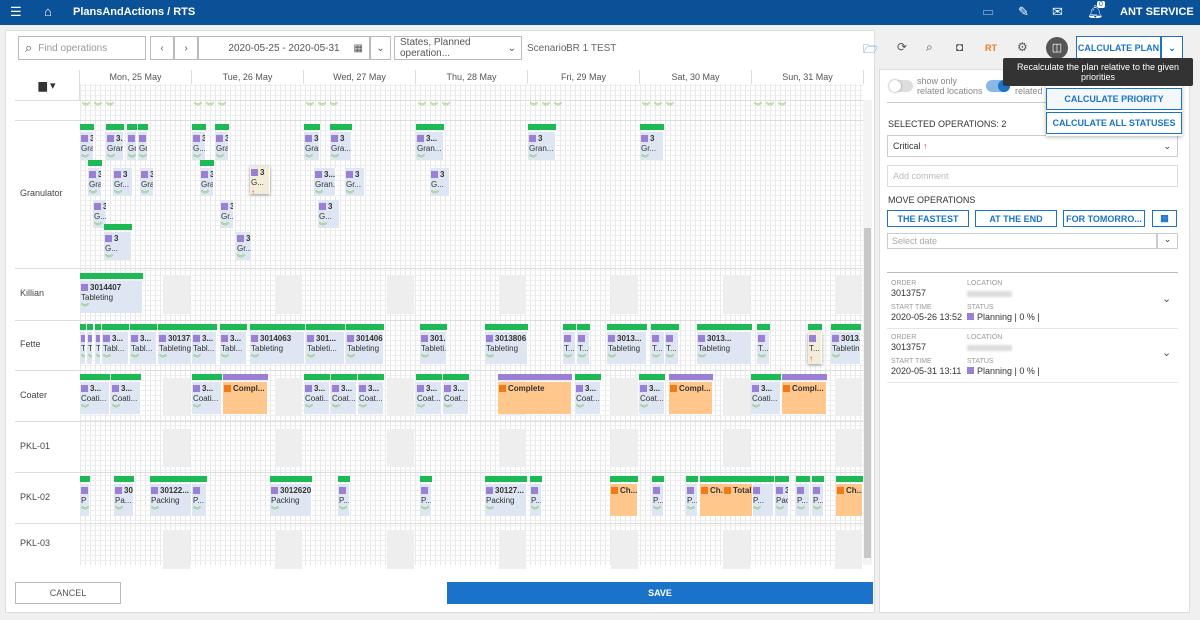 This screenshot has width=1200, height=620. What do you see at coordinates (867, 332) in the screenshot?
I see `scrollbar` at bounding box center [867, 332].